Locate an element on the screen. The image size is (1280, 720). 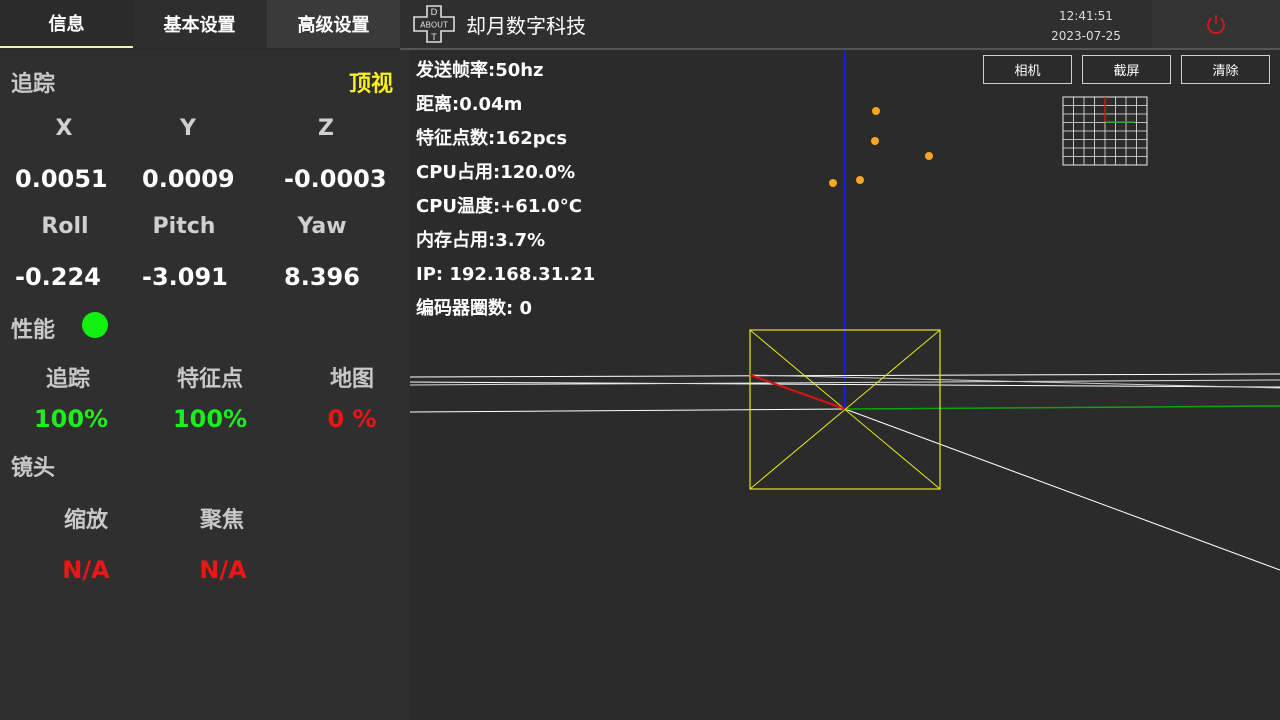
stat-encoder-turns: 编码器圈数: 0 is located at coordinates (474, 308).